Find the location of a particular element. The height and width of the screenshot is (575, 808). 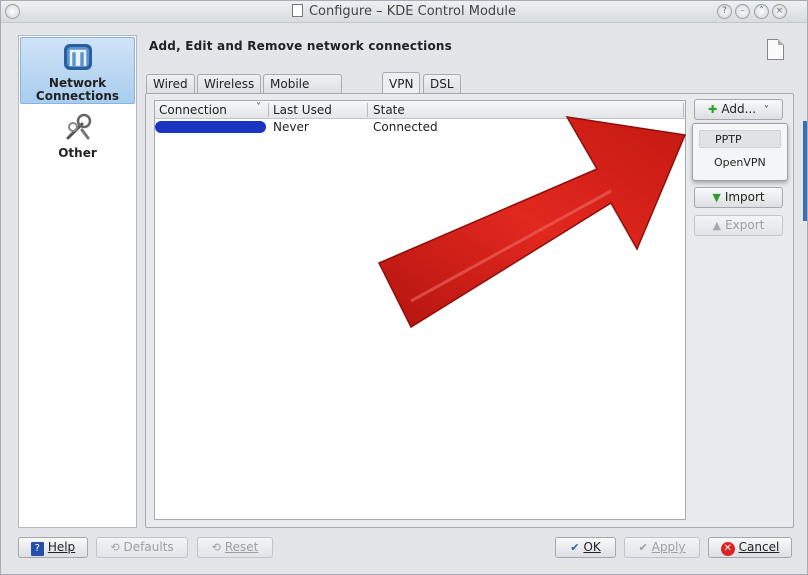

scrollbar-edge is located at coordinates (805, 171).